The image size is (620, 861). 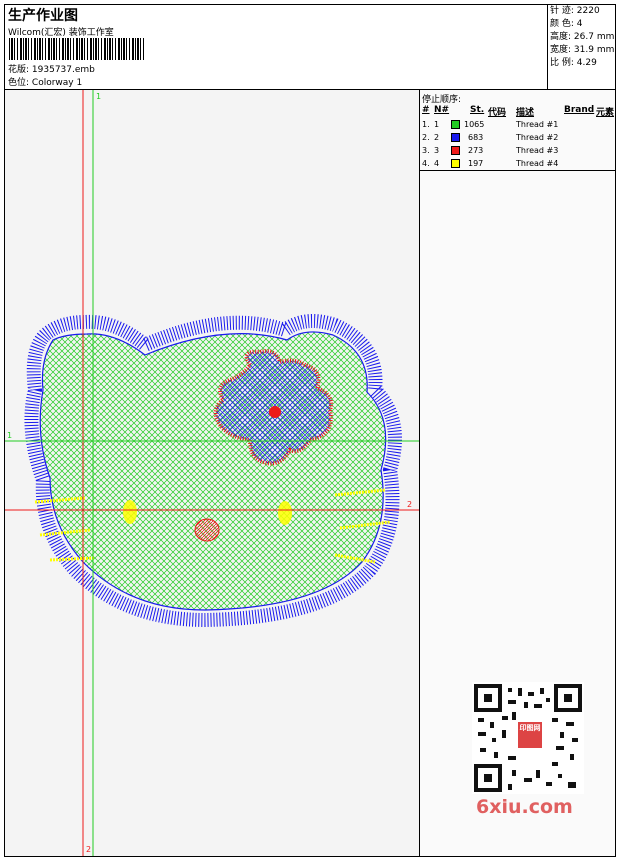 I want to click on col-st: St., so click(x=477, y=110).